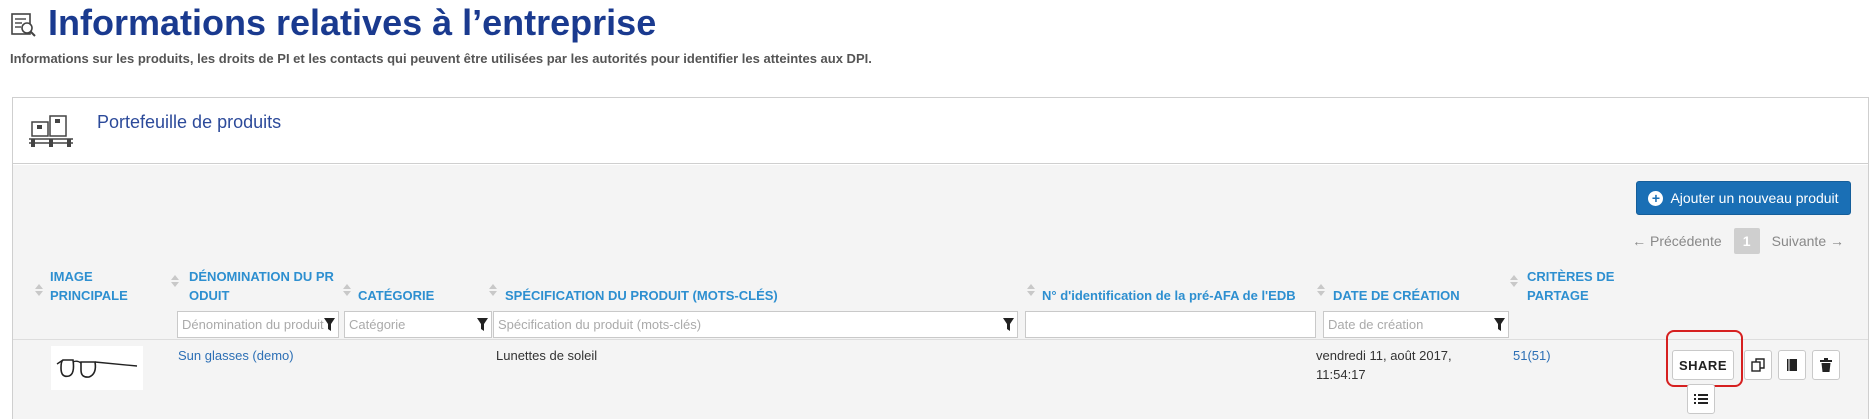 The width and height of the screenshot is (1875, 419). Describe the element at coordinates (1677, 241) in the screenshot. I see `previous-page-link: ← Précédente` at that location.